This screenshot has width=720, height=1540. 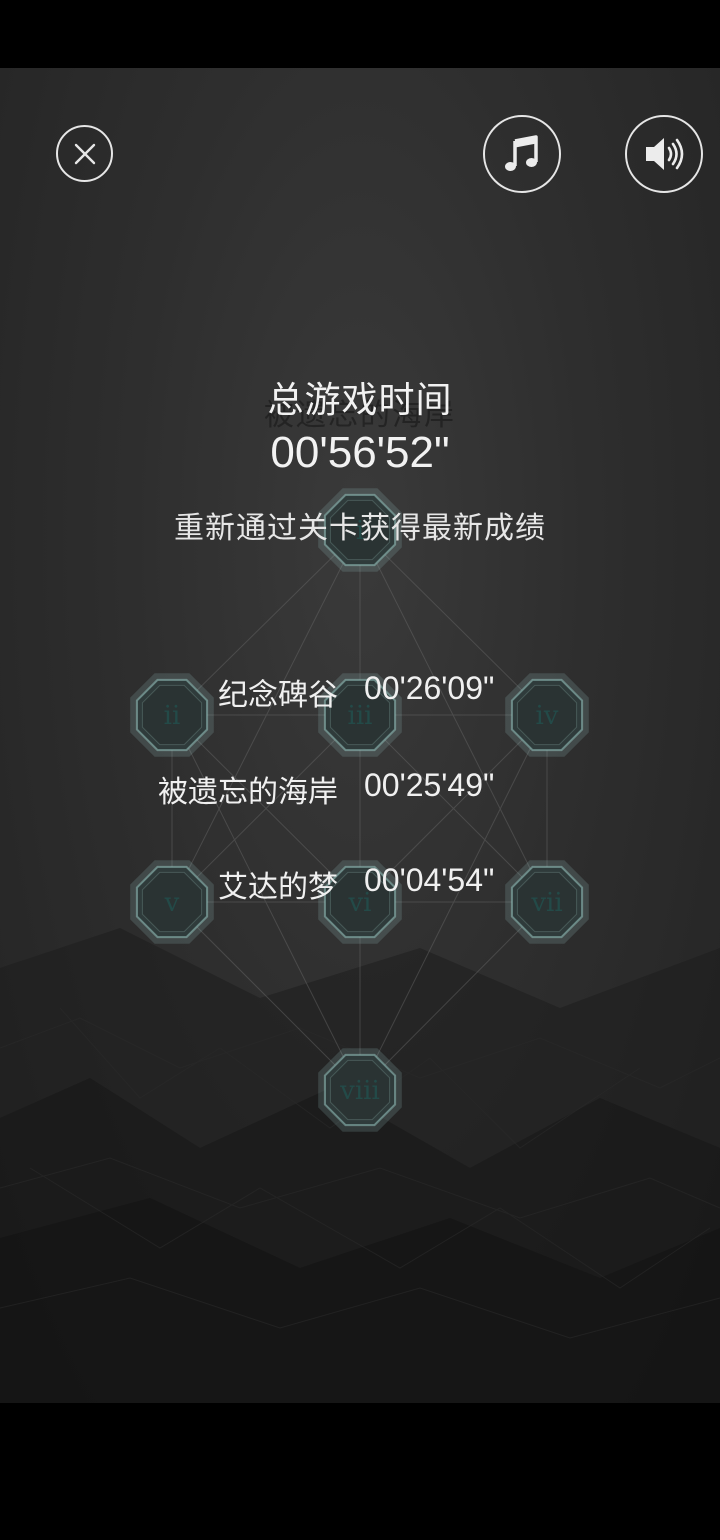 I want to click on close-icon, so click(x=84, y=153).